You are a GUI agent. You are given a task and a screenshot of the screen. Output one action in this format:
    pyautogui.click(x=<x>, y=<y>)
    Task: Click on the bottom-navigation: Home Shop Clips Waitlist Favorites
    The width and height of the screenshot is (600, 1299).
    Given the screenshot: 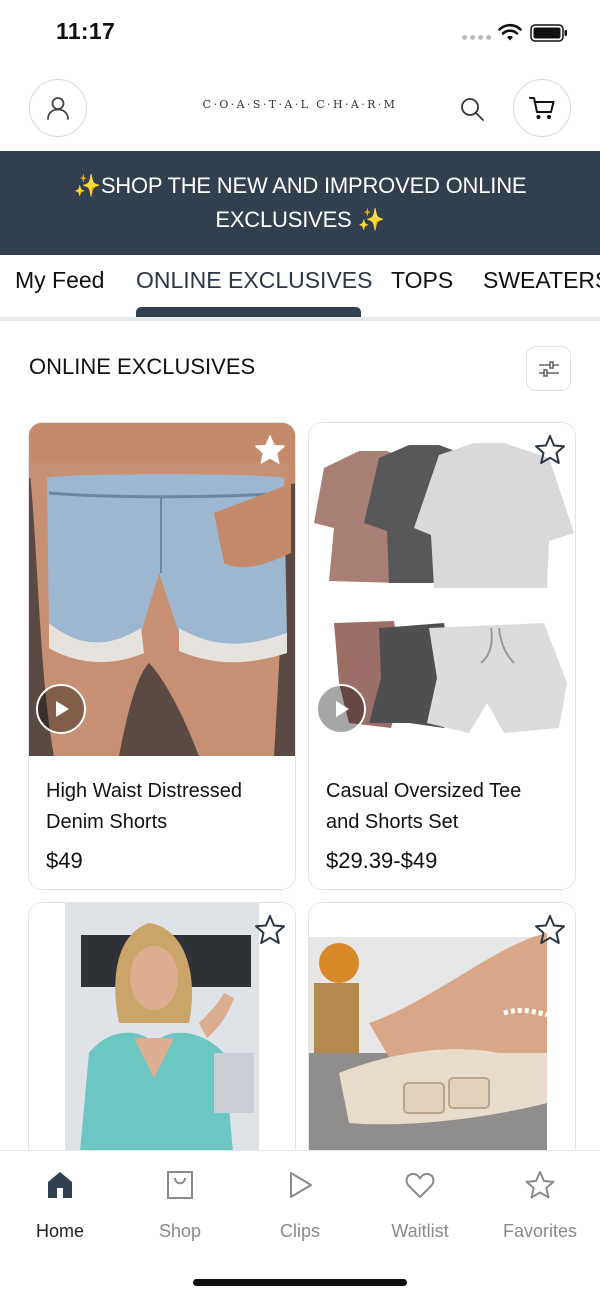 What is the action you would take?
    pyautogui.click(x=300, y=1224)
    